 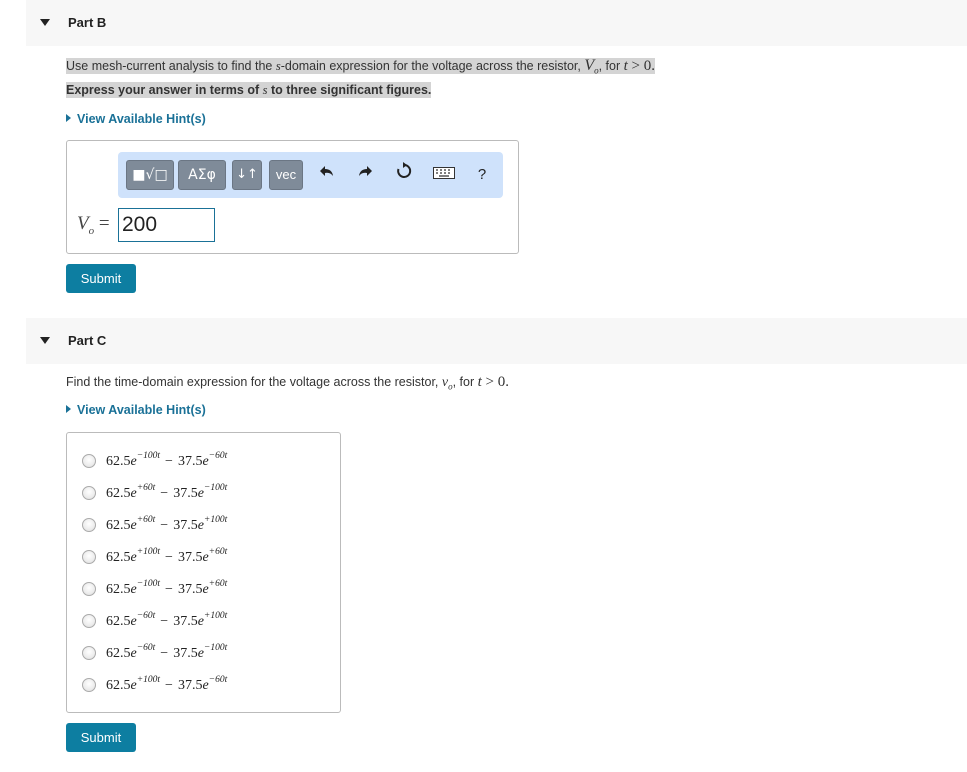 I want to click on part-b-answer-box: ■√□ ΑΣφ ↓↑ vec ? Vo = 200, so click(x=292, y=197).